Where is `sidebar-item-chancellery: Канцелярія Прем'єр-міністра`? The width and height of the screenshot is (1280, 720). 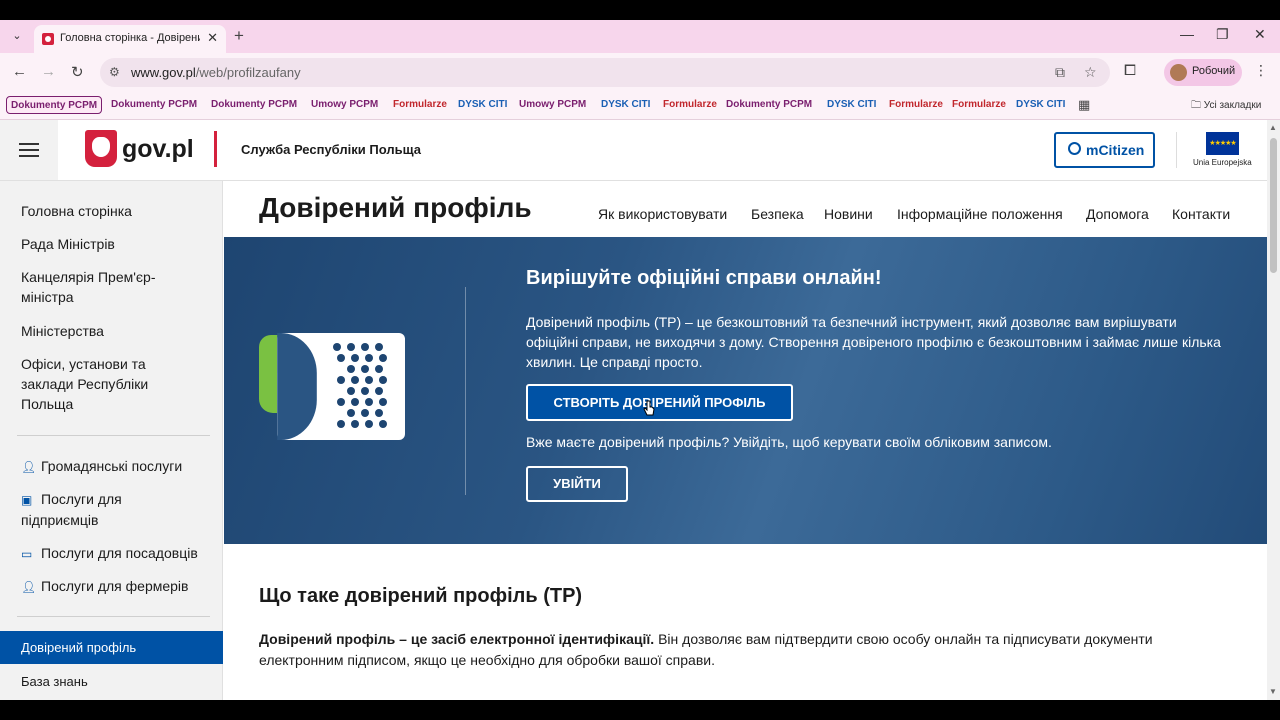
sidebar-item-chancellery: Канцелярія Прем'єр-міністра is located at coordinates (96, 287).